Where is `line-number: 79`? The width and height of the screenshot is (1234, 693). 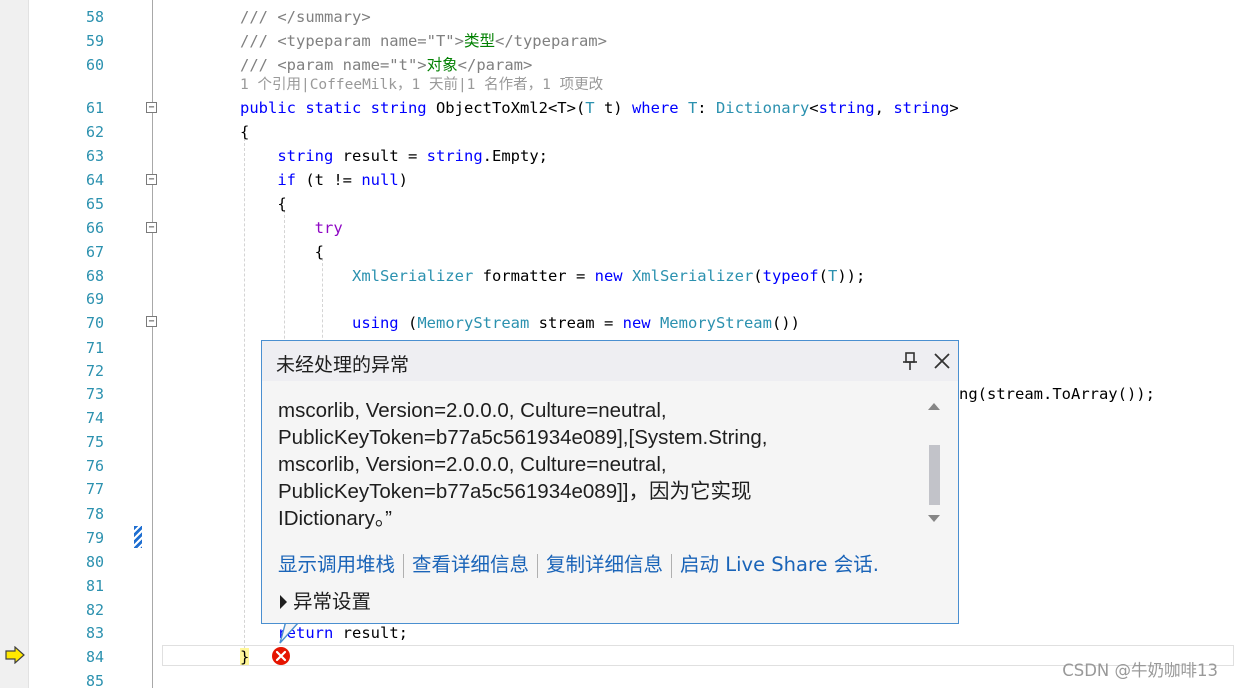 line-number: 79 is located at coordinates (94, 538).